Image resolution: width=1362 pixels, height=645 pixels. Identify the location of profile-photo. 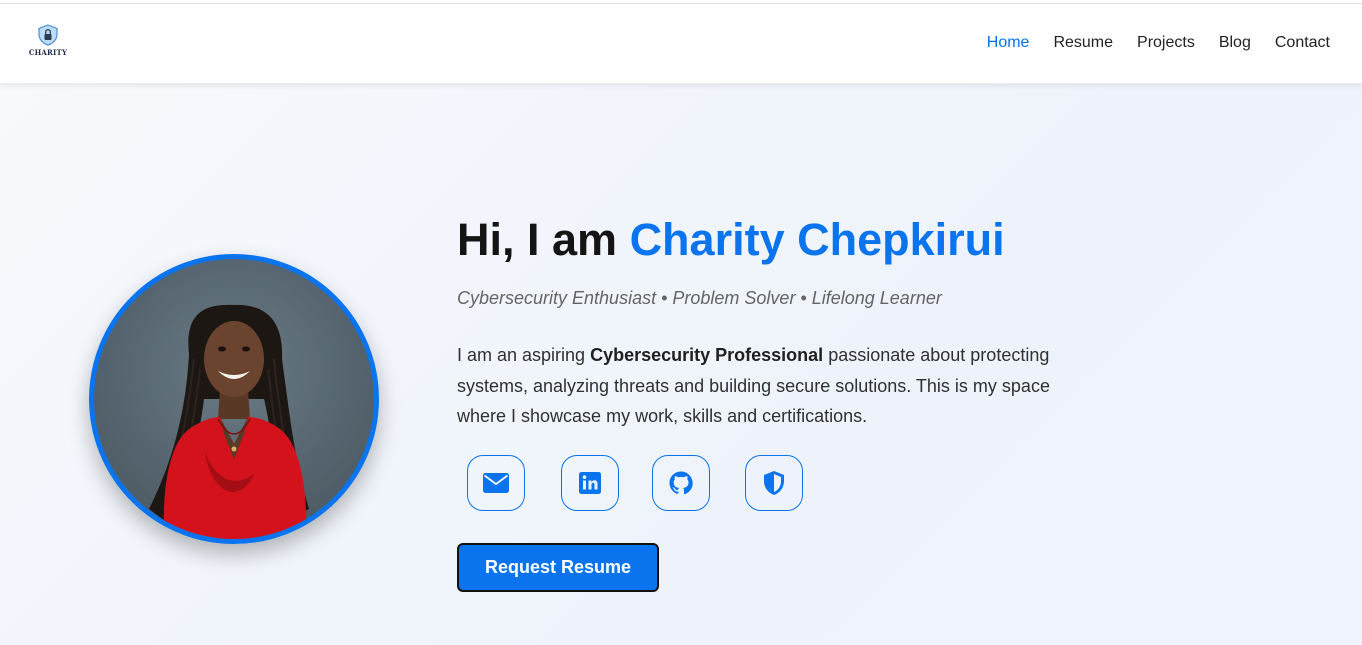
(234, 399).